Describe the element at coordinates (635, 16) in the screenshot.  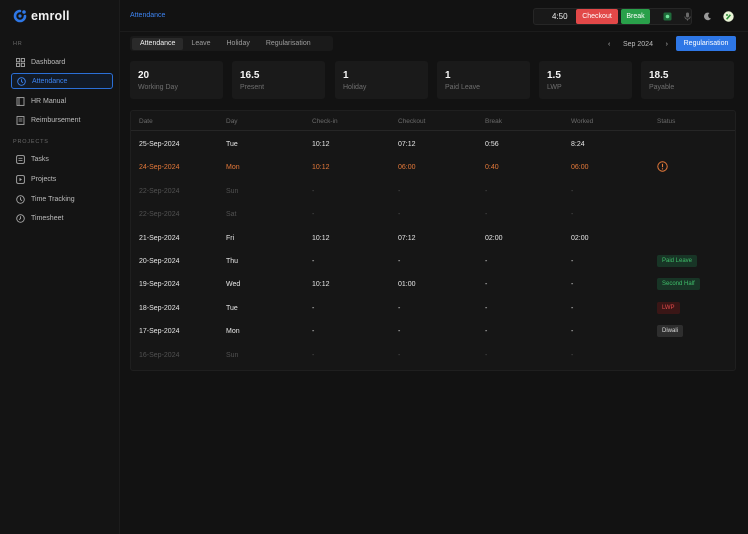
I see `break-button: Break` at that location.